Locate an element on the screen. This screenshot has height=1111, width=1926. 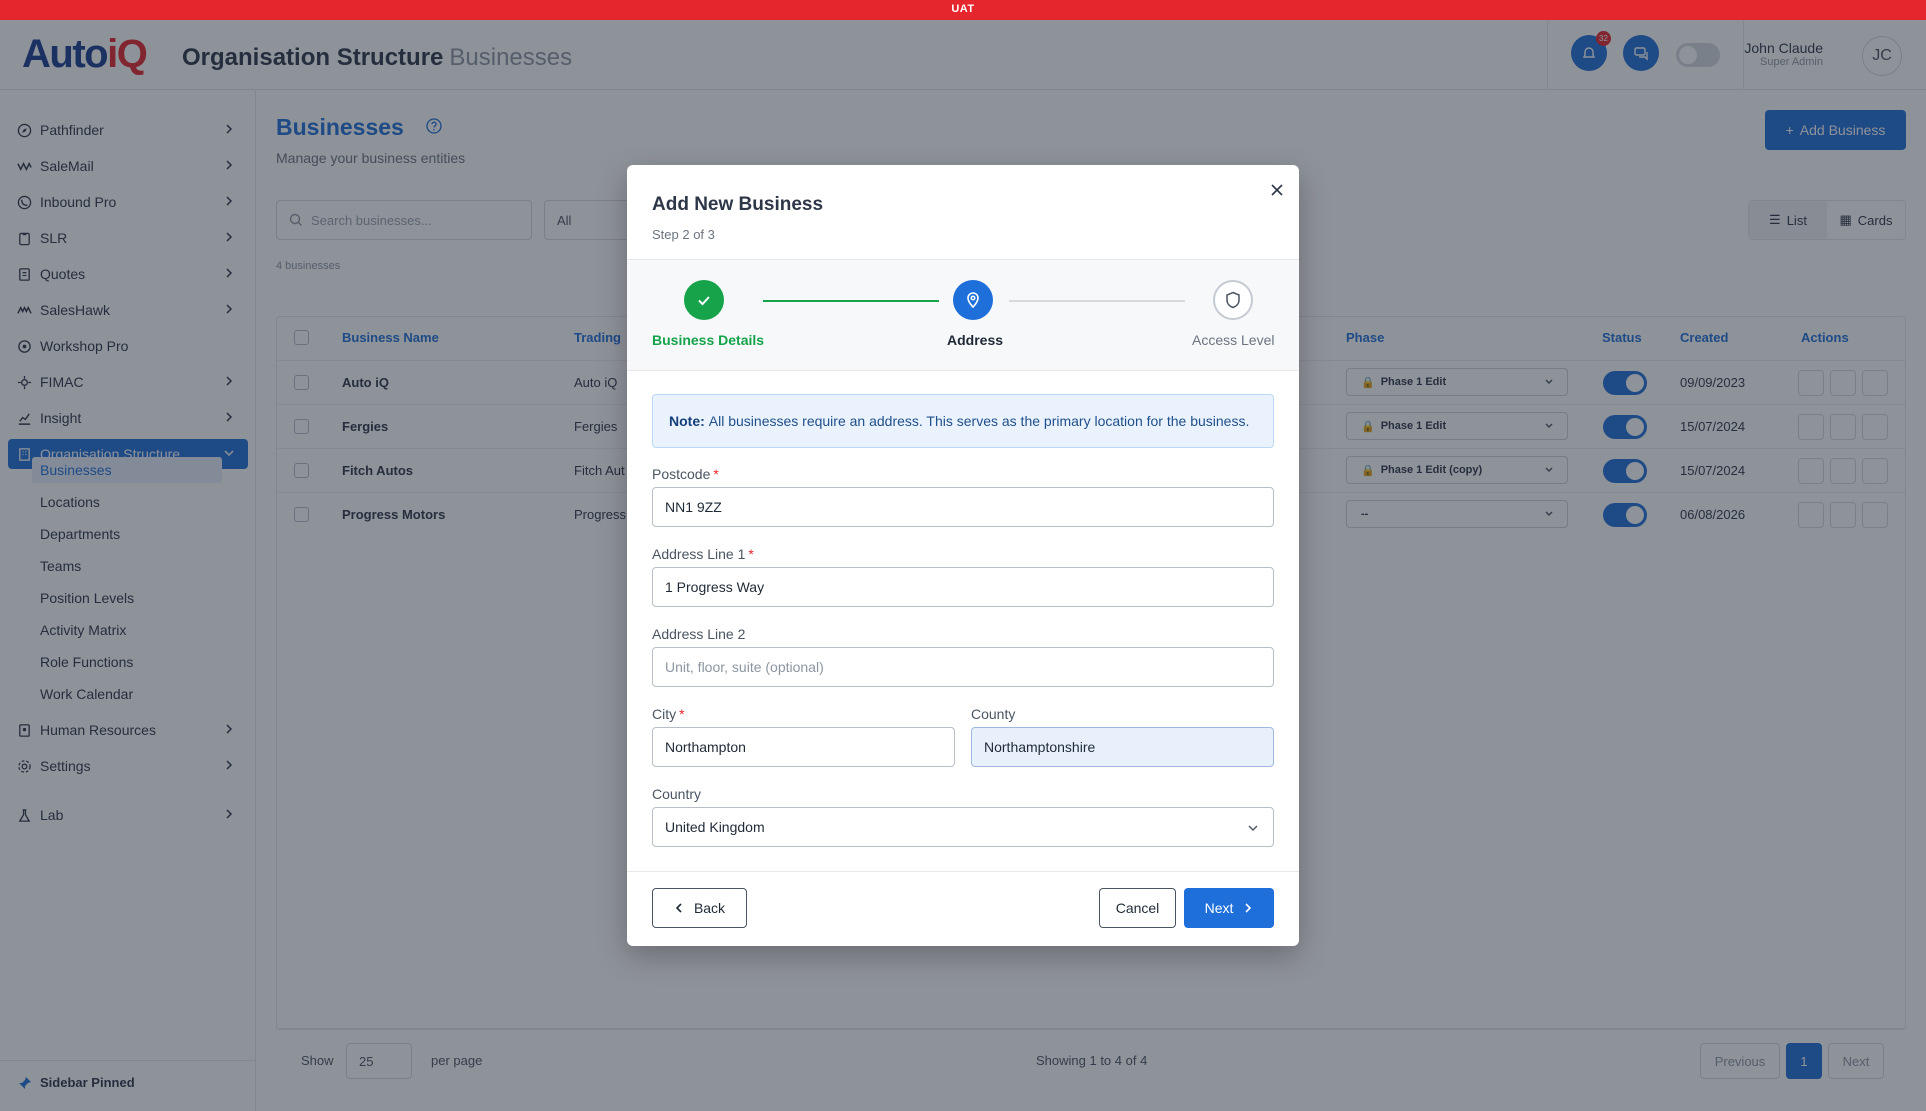
step-access-level-indicator is located at coordinates (1233, 300).